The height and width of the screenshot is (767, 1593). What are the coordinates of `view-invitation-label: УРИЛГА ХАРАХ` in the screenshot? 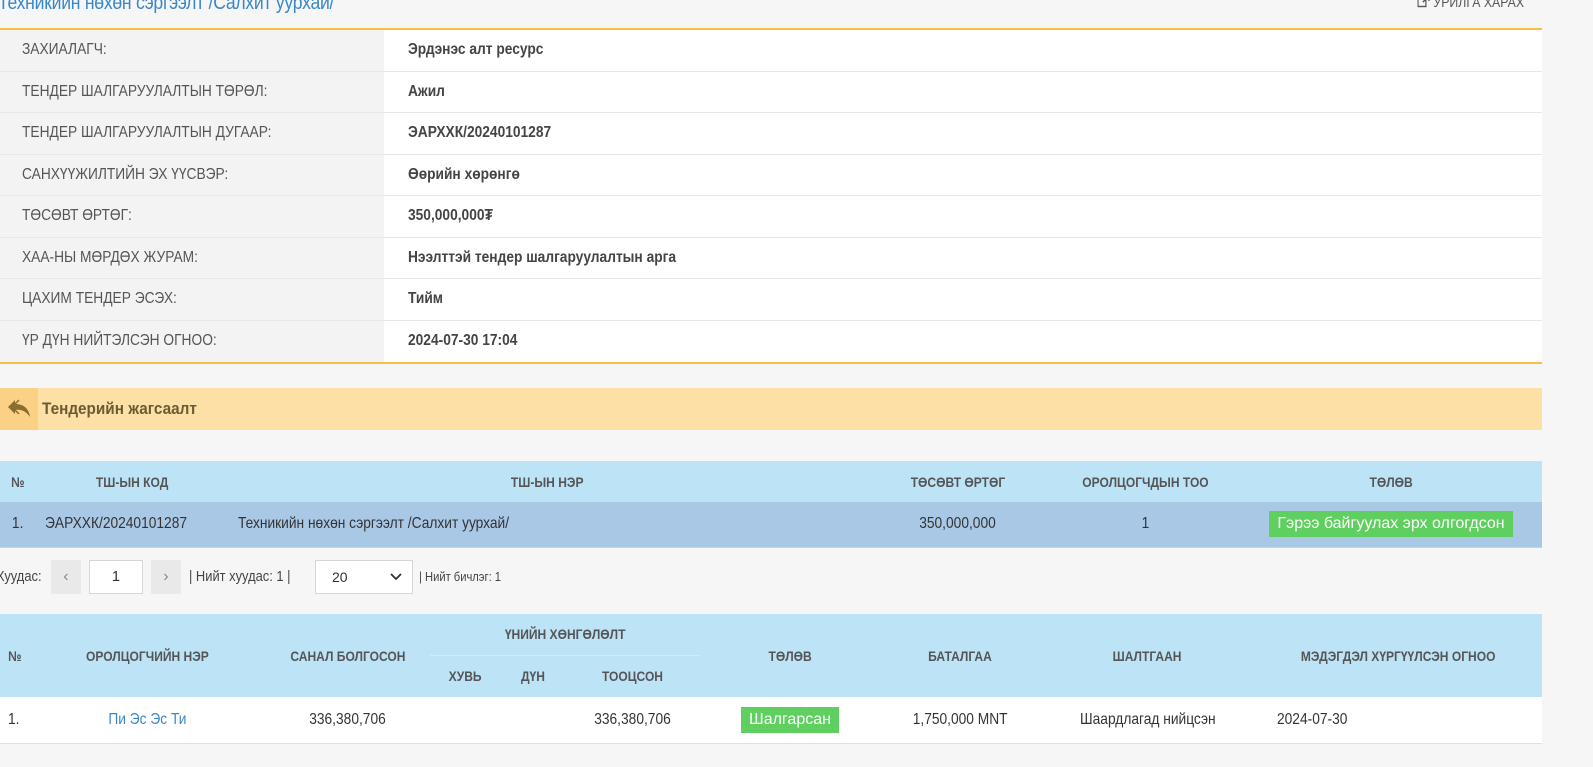 It's located at (1478, 5).